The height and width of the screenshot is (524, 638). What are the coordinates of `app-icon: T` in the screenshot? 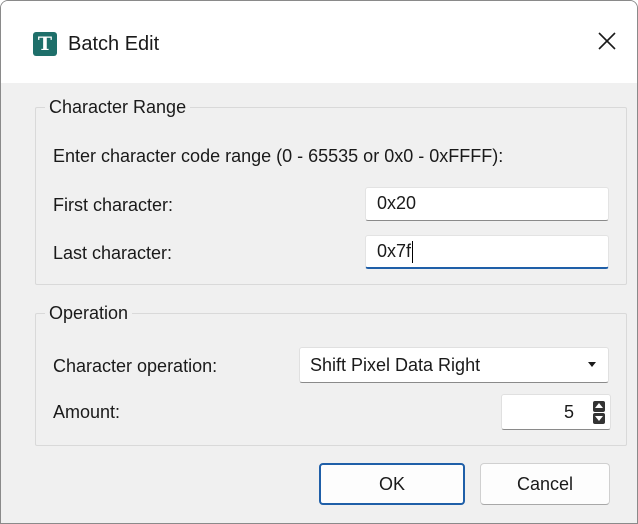 It's located at (45, 44).